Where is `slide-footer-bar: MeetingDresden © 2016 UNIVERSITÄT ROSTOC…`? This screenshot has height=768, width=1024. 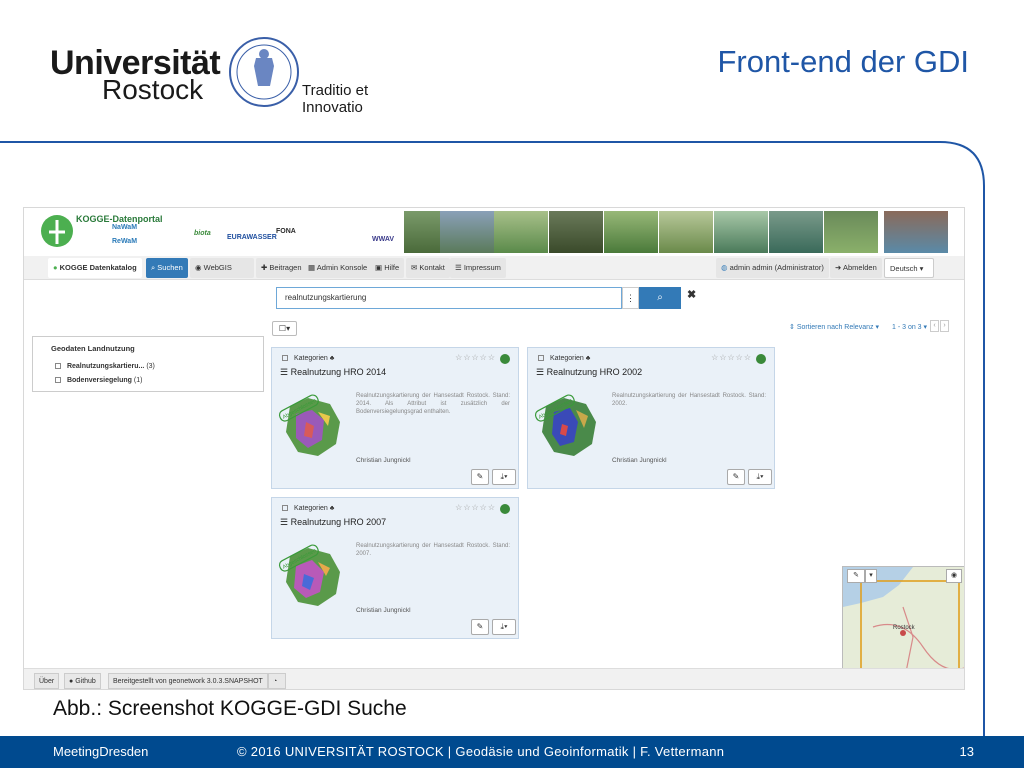 slide-footer-bar: MeetingDresden © 2016 UNIVERSITÄT ROSTOC… is located at coordinates (512, 752).